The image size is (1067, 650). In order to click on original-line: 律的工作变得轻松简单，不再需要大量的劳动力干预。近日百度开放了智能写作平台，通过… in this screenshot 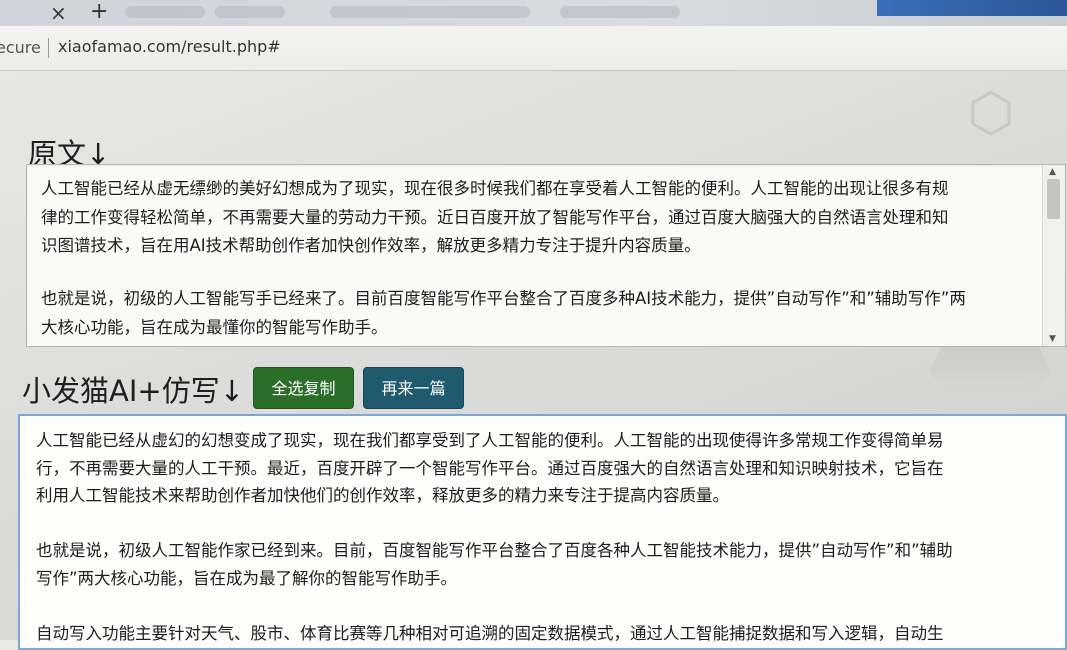, I will do `click(495, 217)`.